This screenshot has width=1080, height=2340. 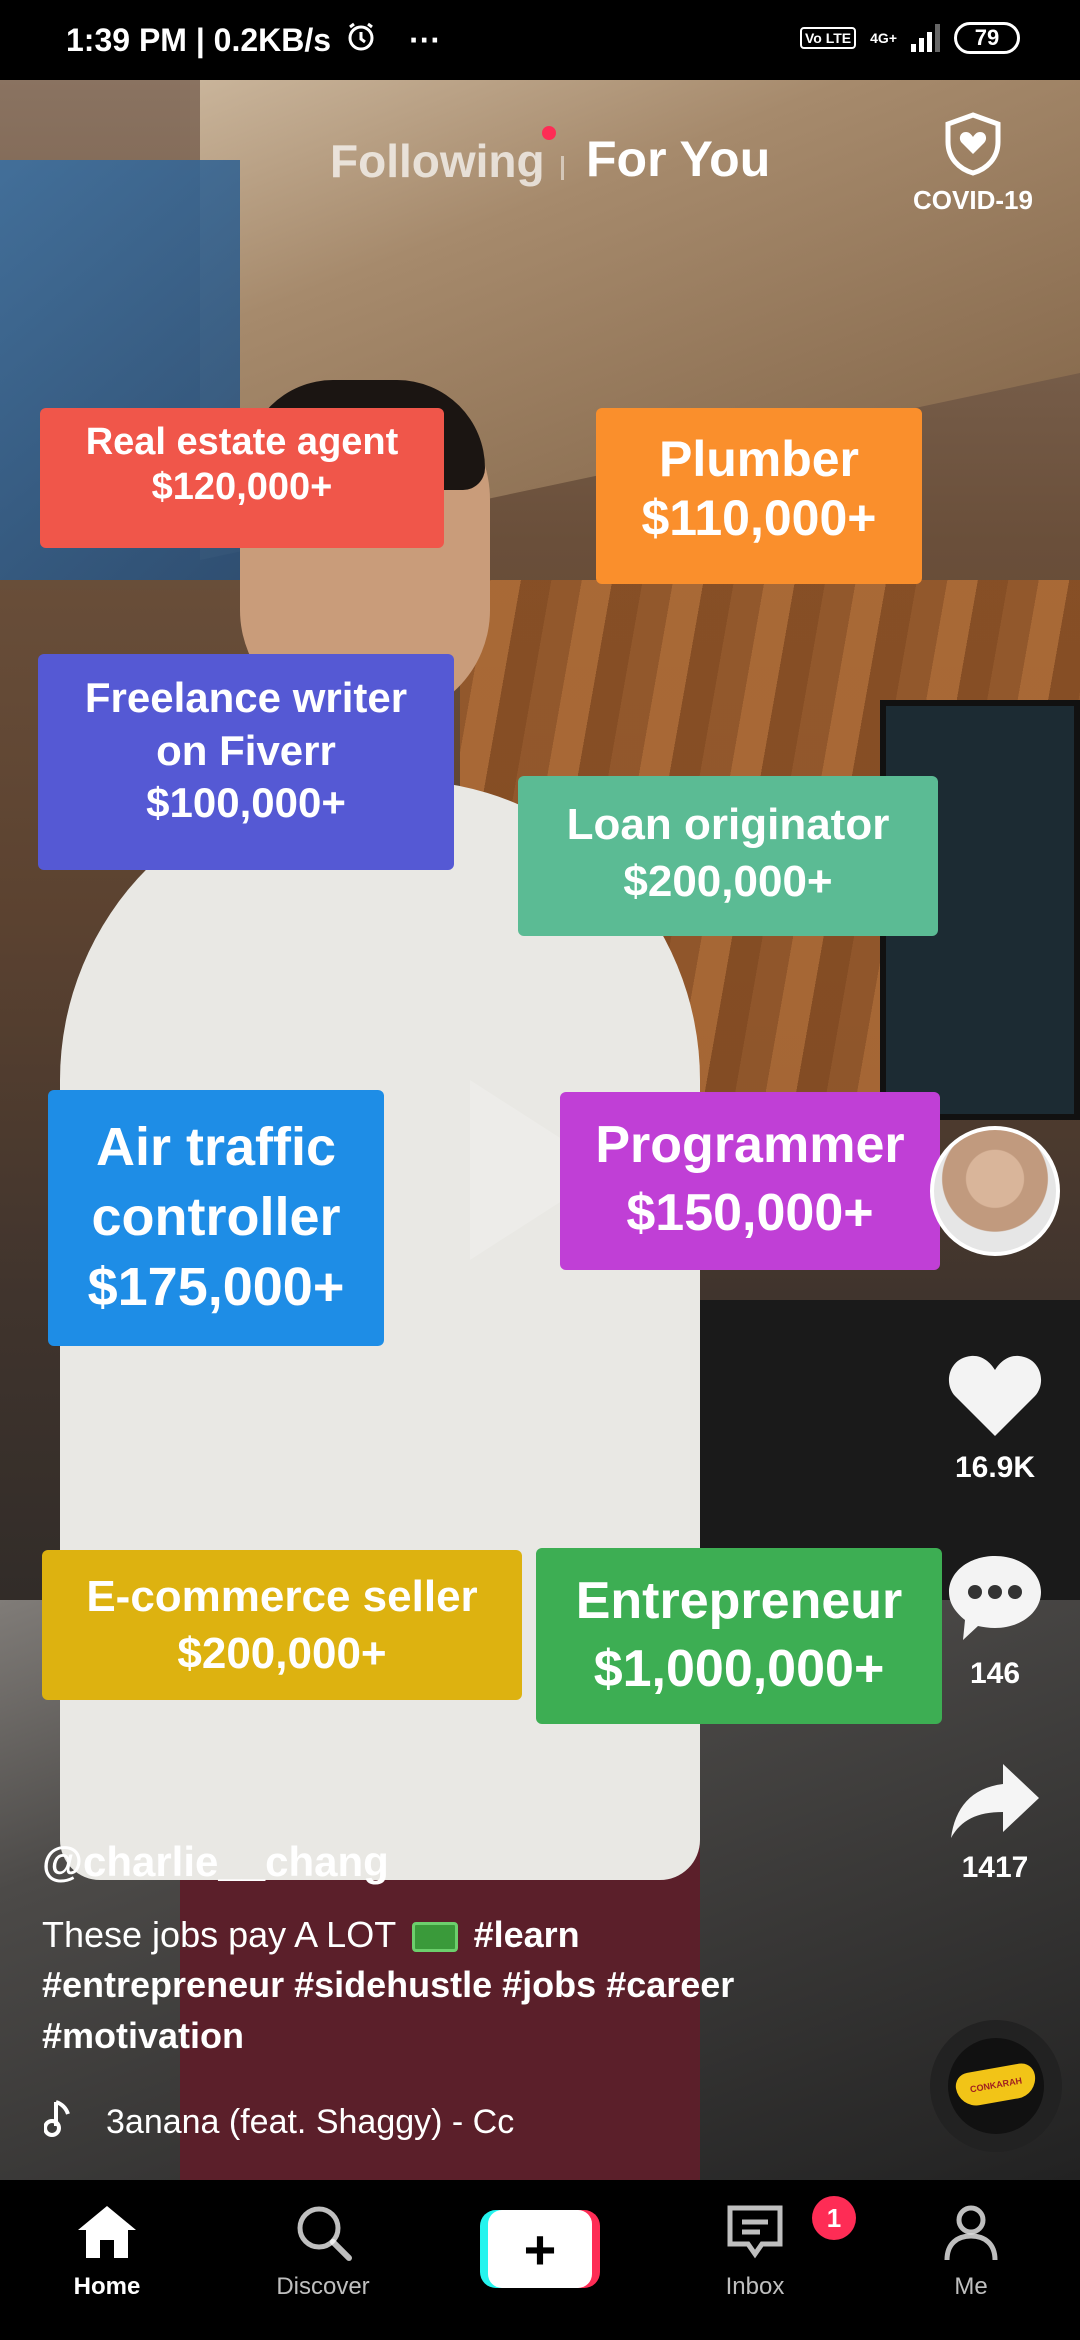 I want to click on create-button: +, so click(x=540, y=2249).